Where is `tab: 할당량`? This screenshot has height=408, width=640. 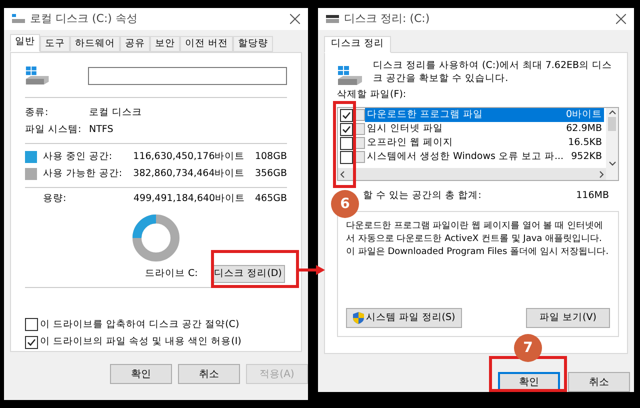
tab: 할당량 is located at coordinates (253, 44).